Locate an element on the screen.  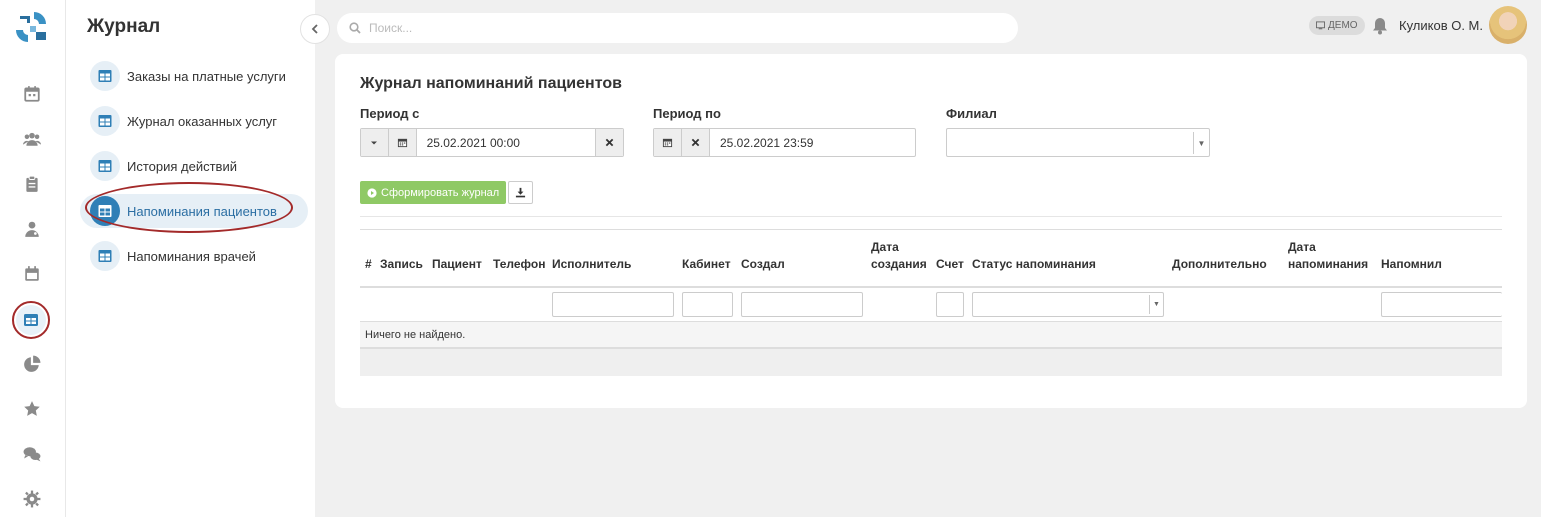
column-reminded-by: Напомнил is located at coordinates (1411, 264).